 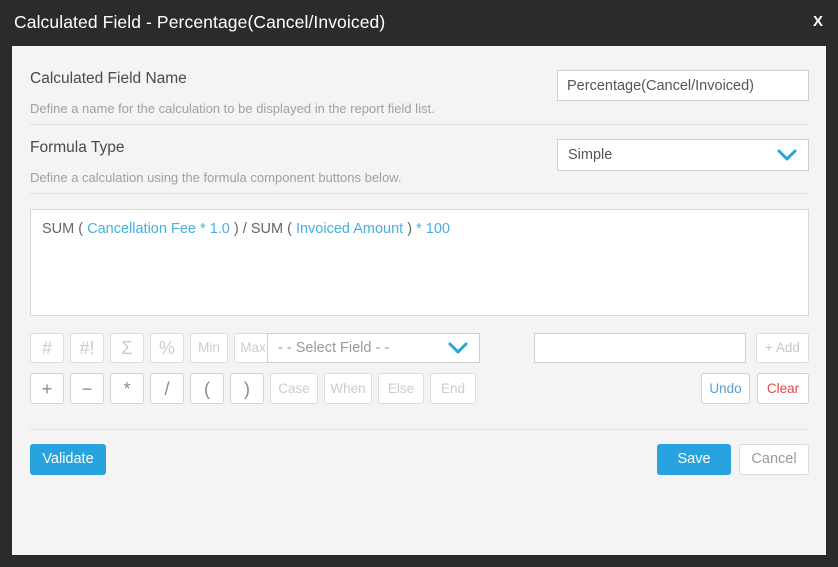 I want to click on save-button: Save, so click(x=694, y=459).